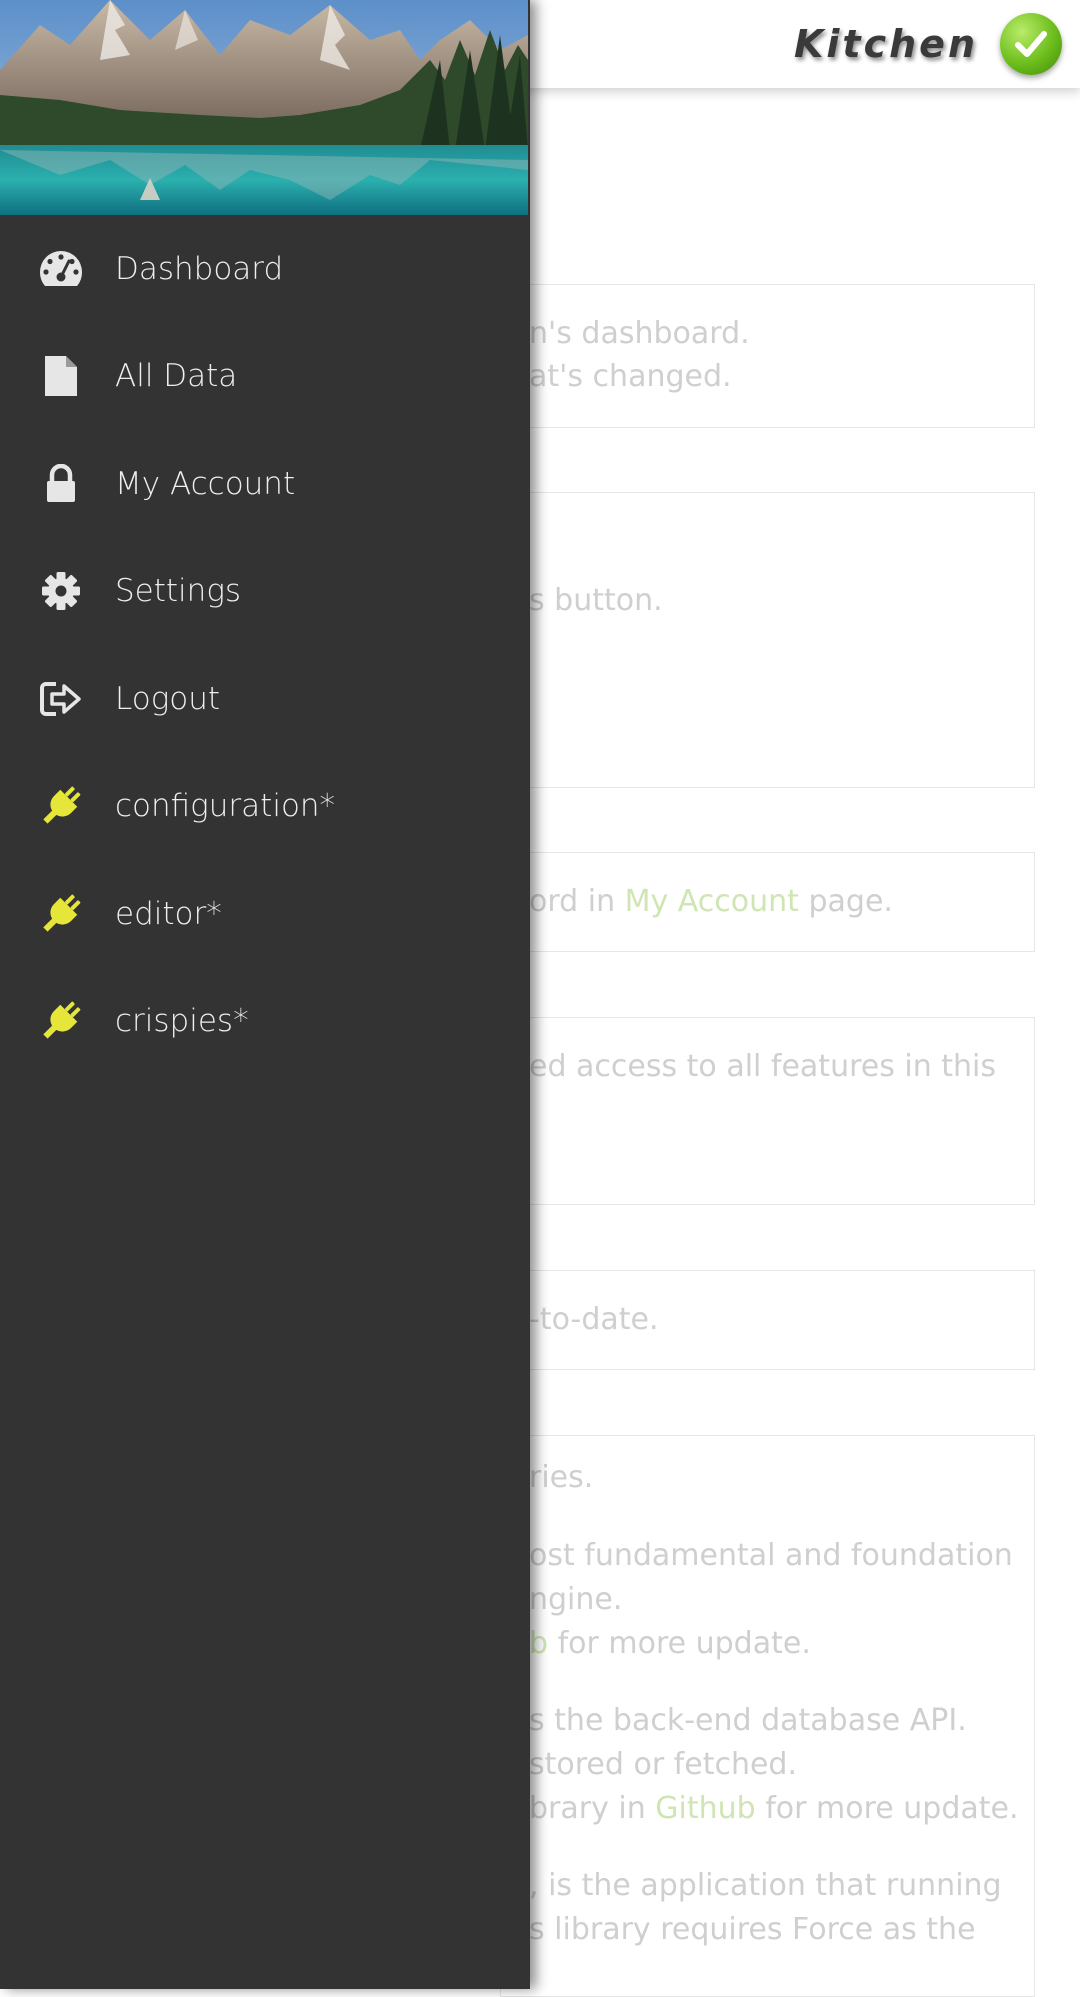  I want to click on card-text: ord in My Account page., so click(711, 902).